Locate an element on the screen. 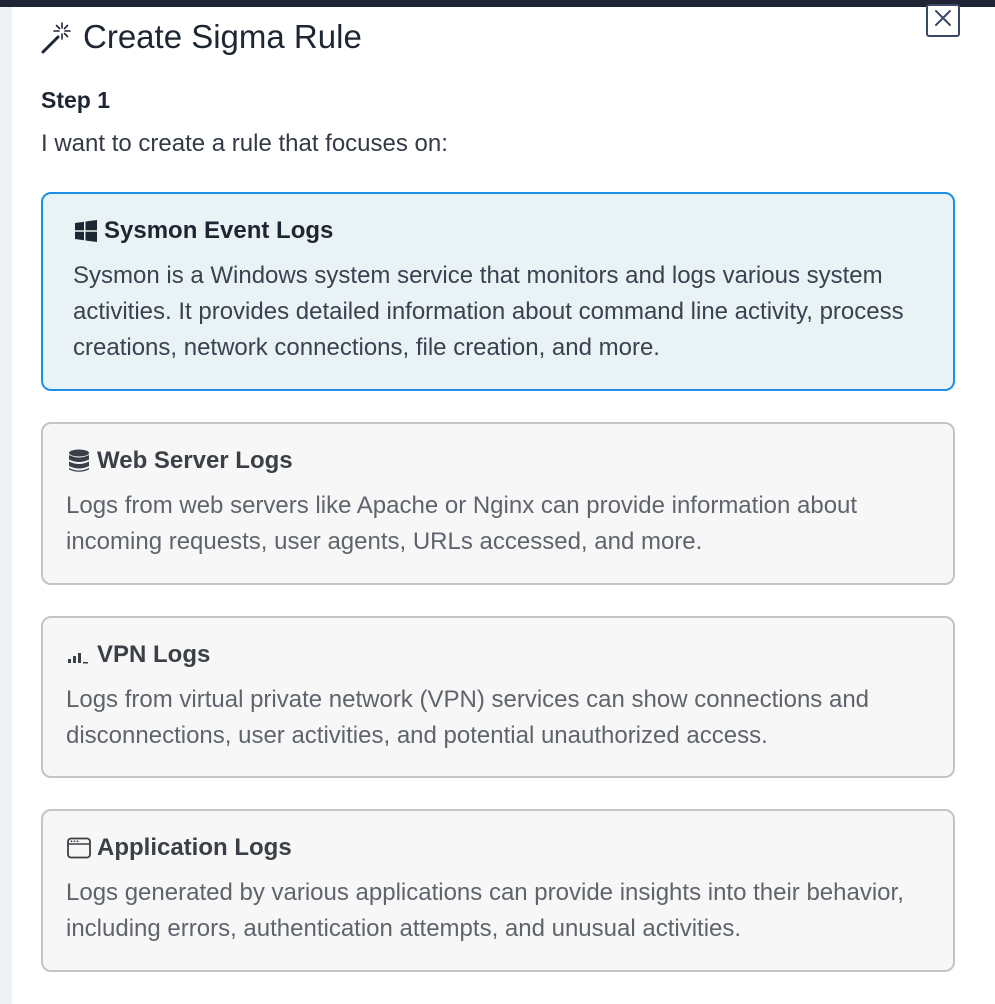  option-header: Sysmon Event Logs is located at coordinates (203, 231).